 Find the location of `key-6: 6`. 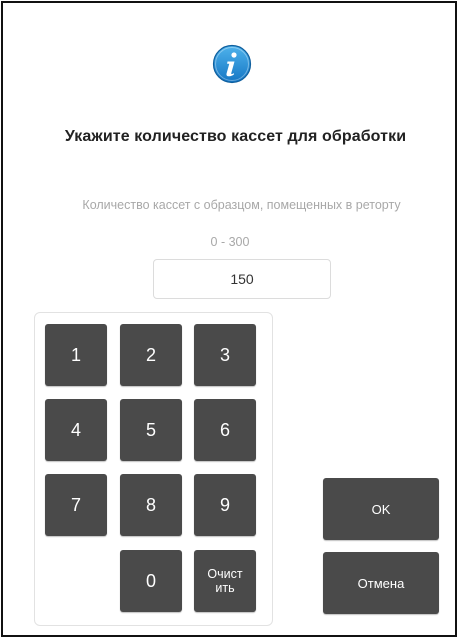

key-6: 6 is located at coordinates (225, 430).